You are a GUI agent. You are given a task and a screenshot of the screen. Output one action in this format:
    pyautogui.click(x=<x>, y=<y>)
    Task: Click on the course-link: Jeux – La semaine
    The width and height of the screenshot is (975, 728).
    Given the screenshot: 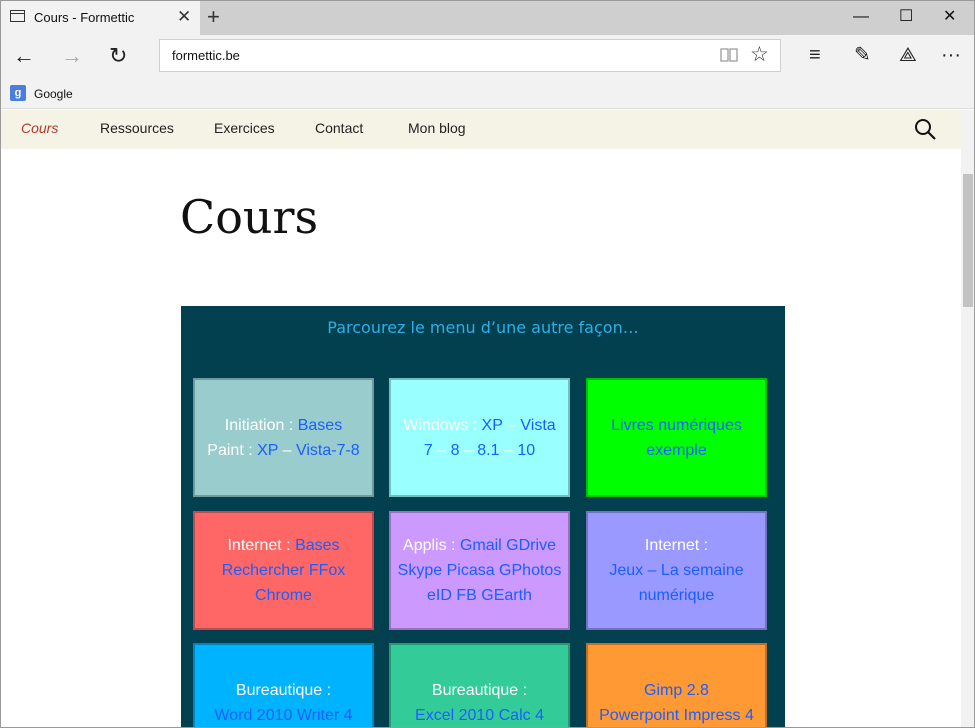 What is the action you would take?
    pyautogui.click(x=676, y=570)
    